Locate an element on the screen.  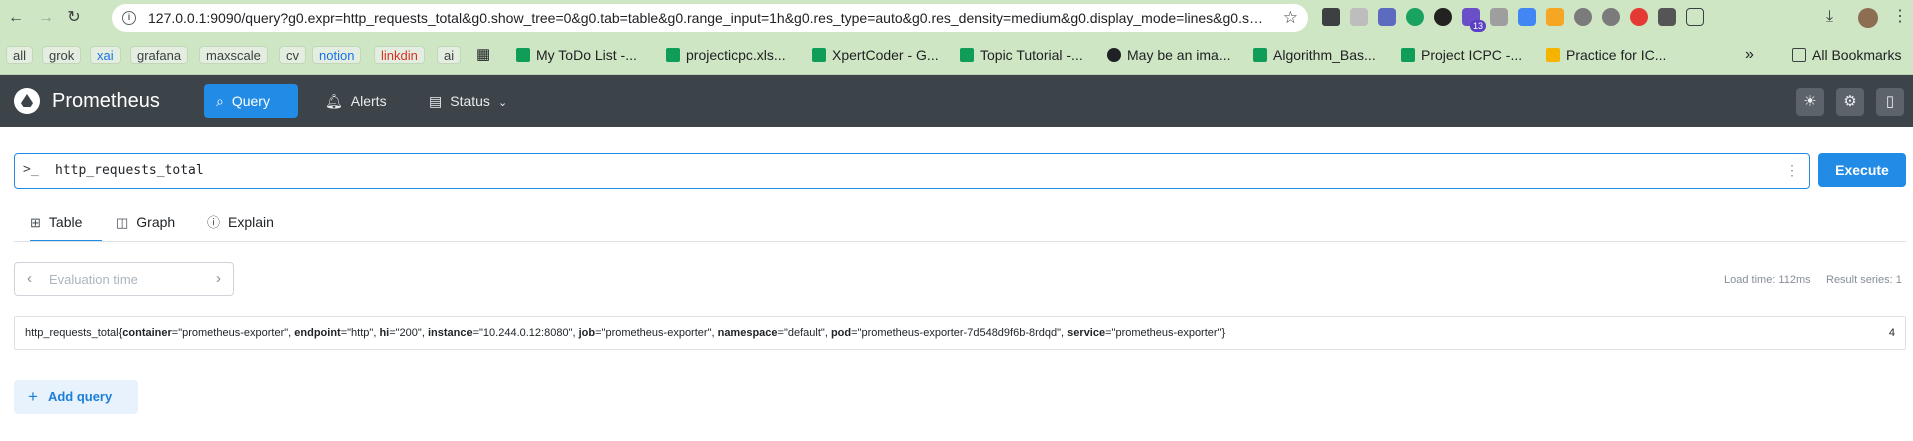
tab-table: ⊞ Table is located at coordinates (66, 224).